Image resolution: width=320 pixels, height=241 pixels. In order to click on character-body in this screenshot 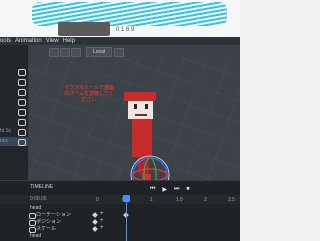, I will do `click(142, 138)`.